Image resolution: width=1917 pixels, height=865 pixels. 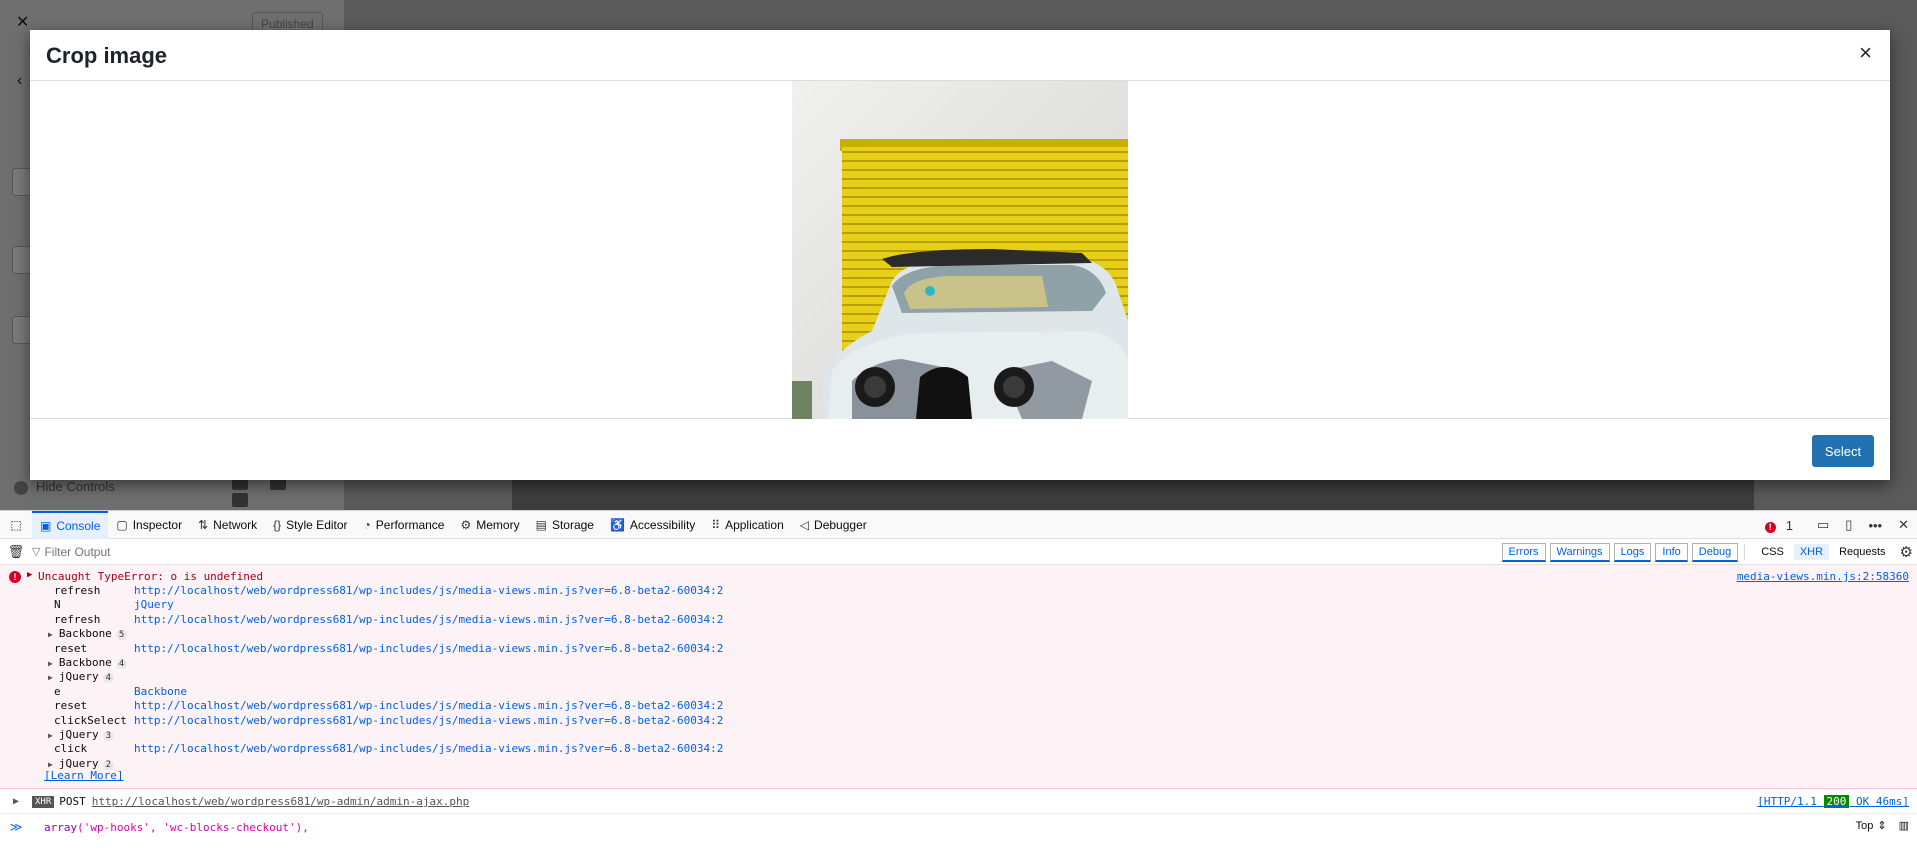 What do you see at coordinates (1904, 825) in the screenshot?
I see `editor-mode-icon: ▥` at bounding box center [1904, 825].